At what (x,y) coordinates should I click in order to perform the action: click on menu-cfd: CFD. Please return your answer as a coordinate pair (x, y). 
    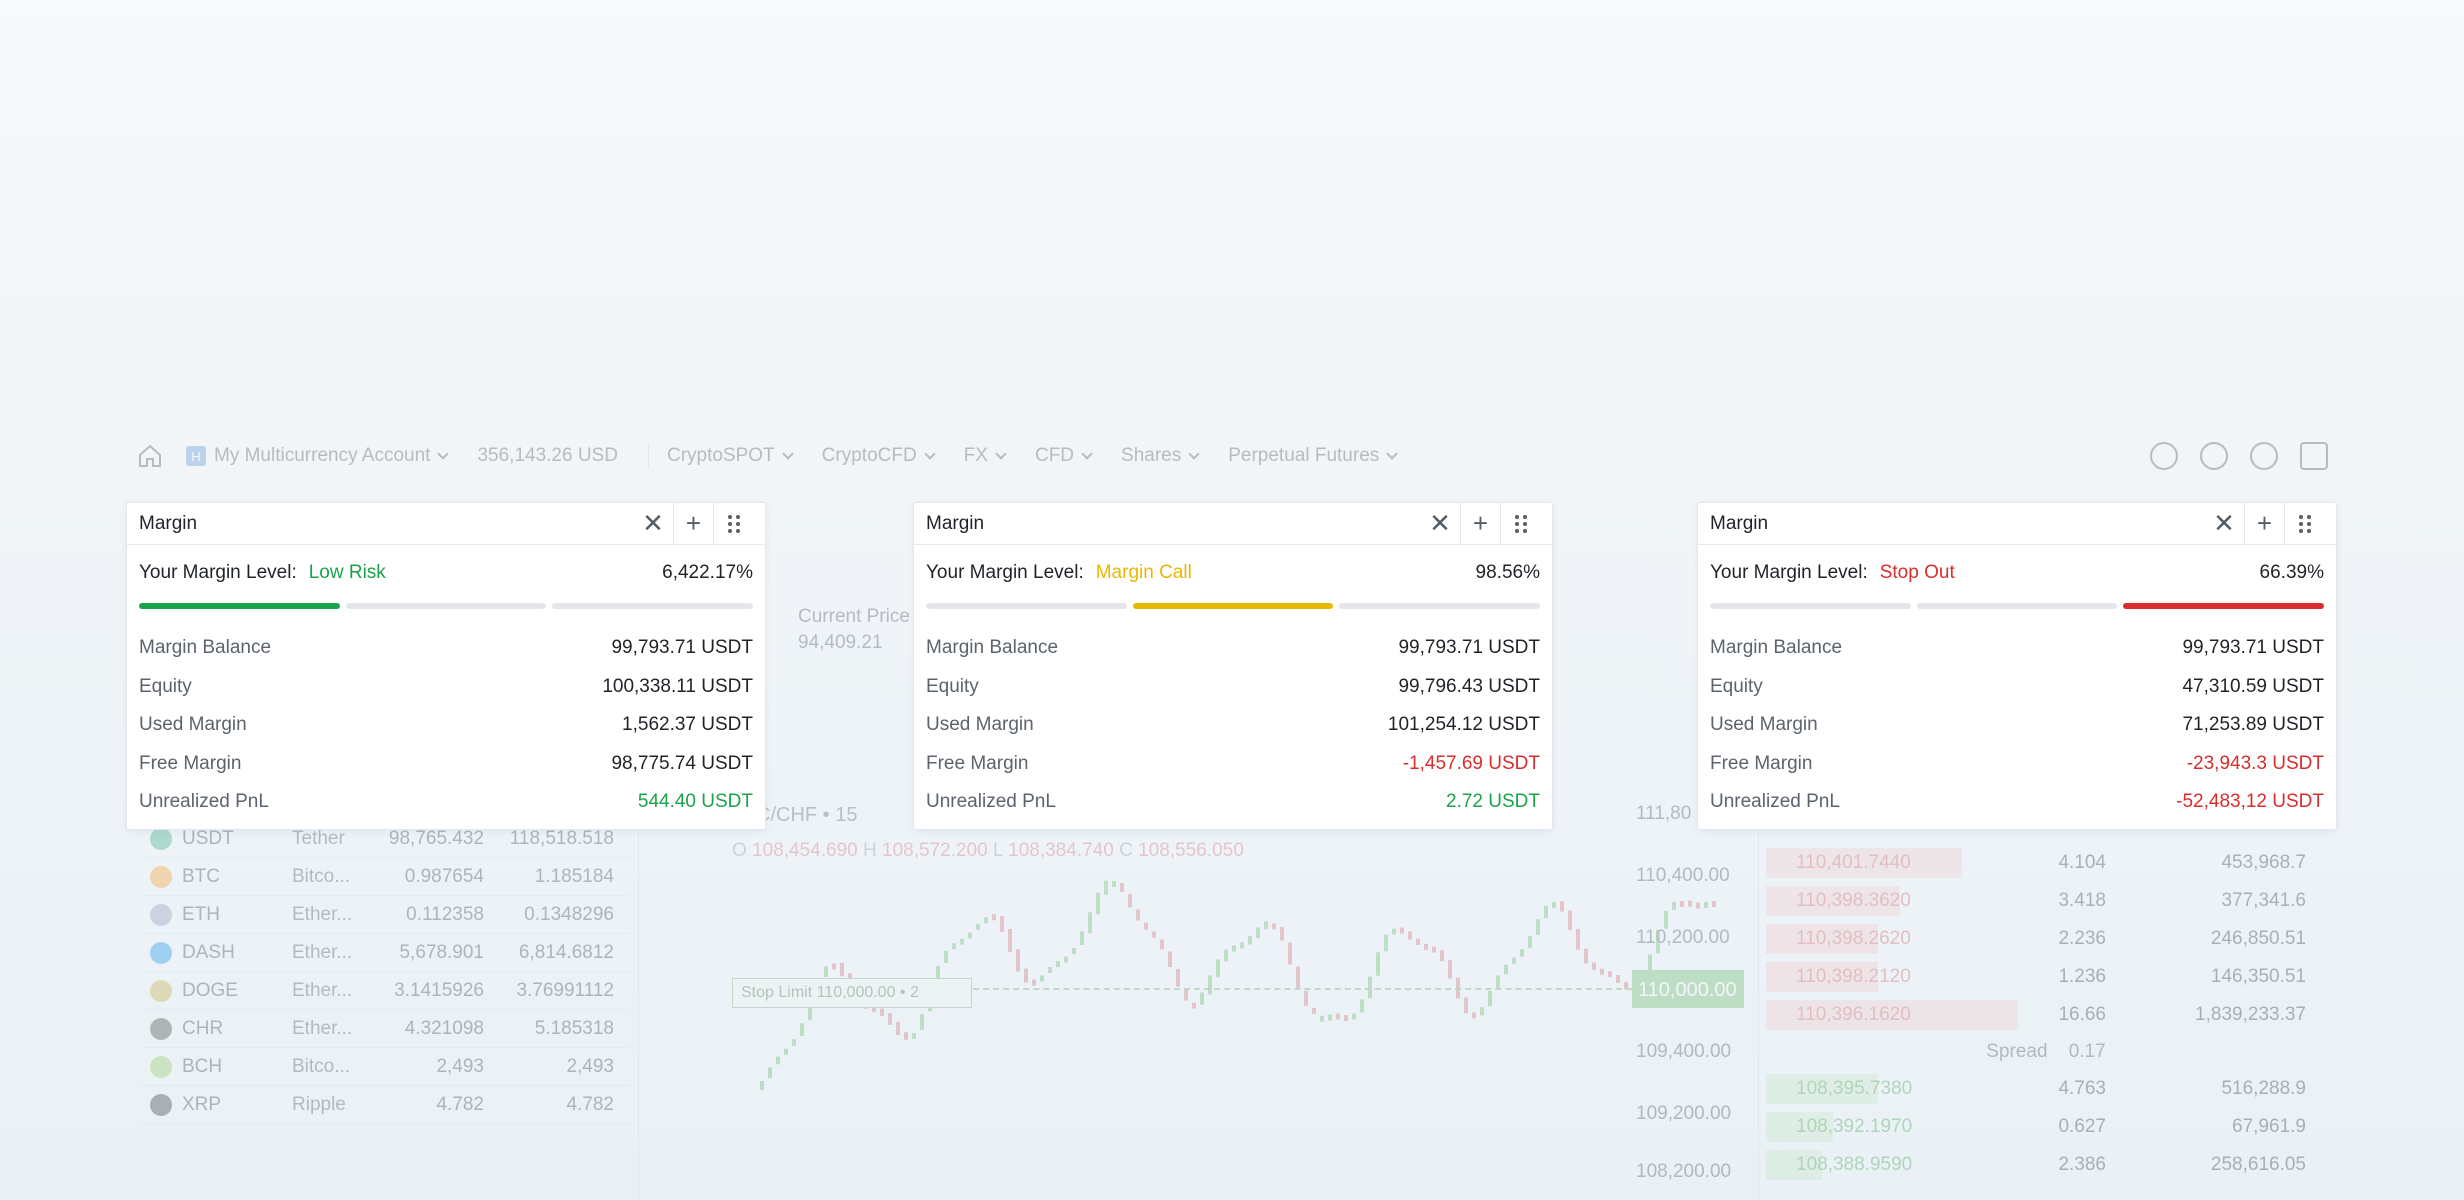
    Looking at the image, I should click on (1064, 456).